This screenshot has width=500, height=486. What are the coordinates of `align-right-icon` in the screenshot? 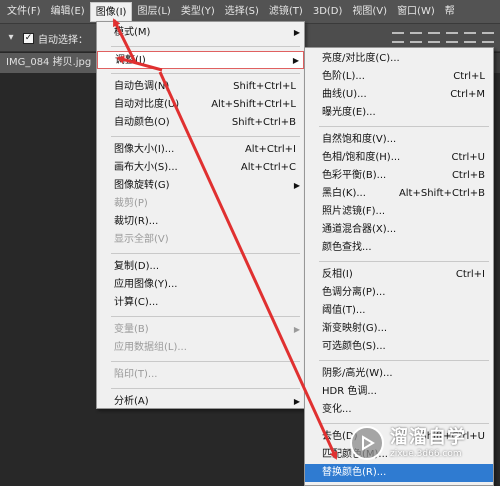 It's located at (488, 37).